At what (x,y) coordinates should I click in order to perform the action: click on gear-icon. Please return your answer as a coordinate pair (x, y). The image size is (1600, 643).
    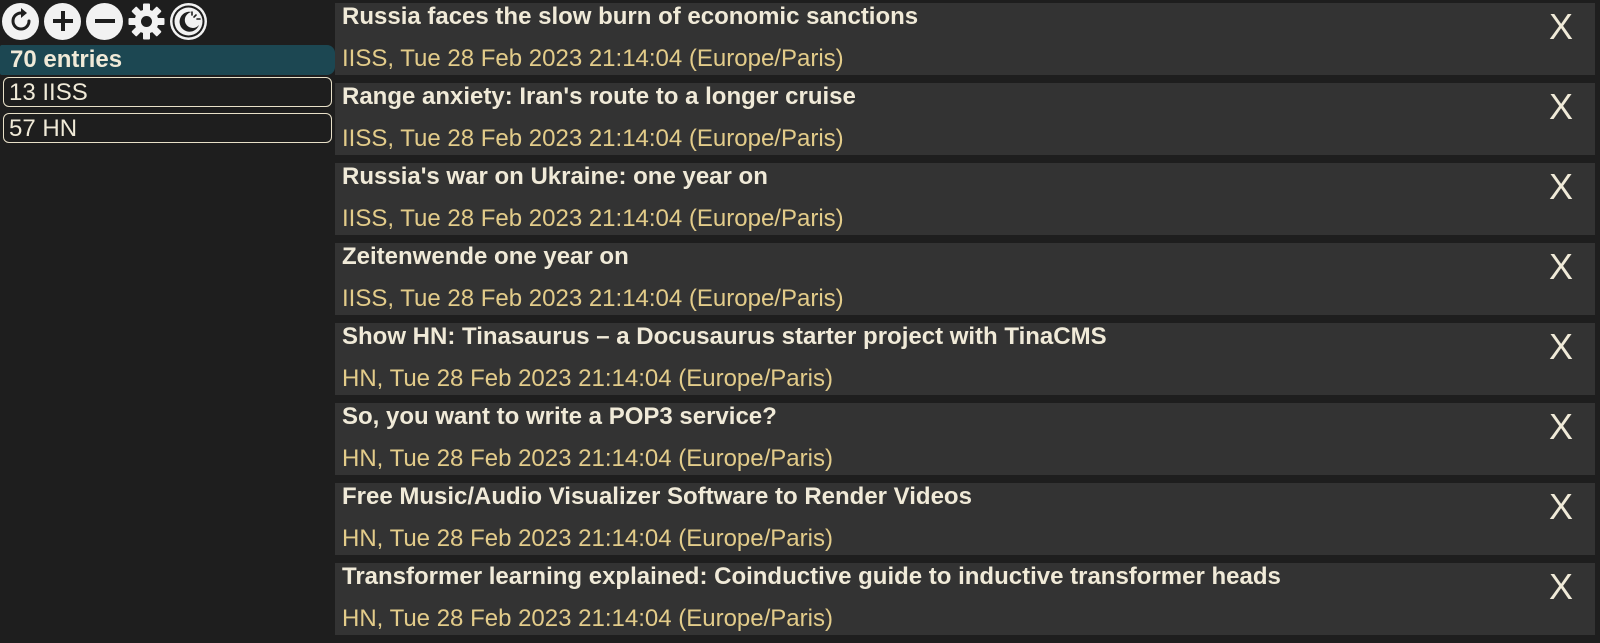
    Looking at the image, I should click on (146, 21).